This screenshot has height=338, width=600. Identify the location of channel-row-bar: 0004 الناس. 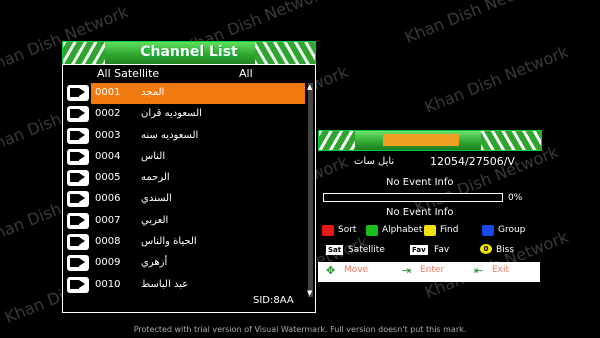
(198, 157).